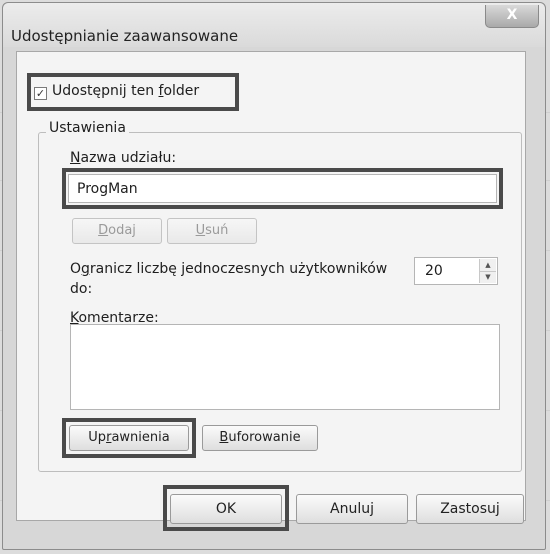 This screenshot has width=550, height=554. Describe the element at coordinates (125, 91) in the screenshot. I see `share-folder-label: Udostępnij ten folder` at that location.